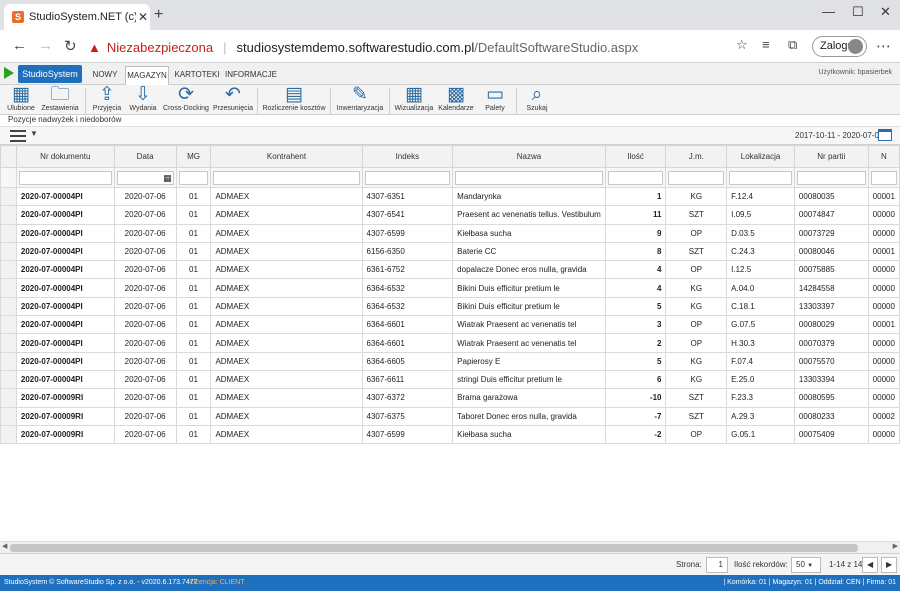 The image size is (900, 591). What do you see at coordinates (456, 100) in the screenshot?
I see `ribbon-kalendarze: ▩ Kalendarze` at bounding box center [456, 100].